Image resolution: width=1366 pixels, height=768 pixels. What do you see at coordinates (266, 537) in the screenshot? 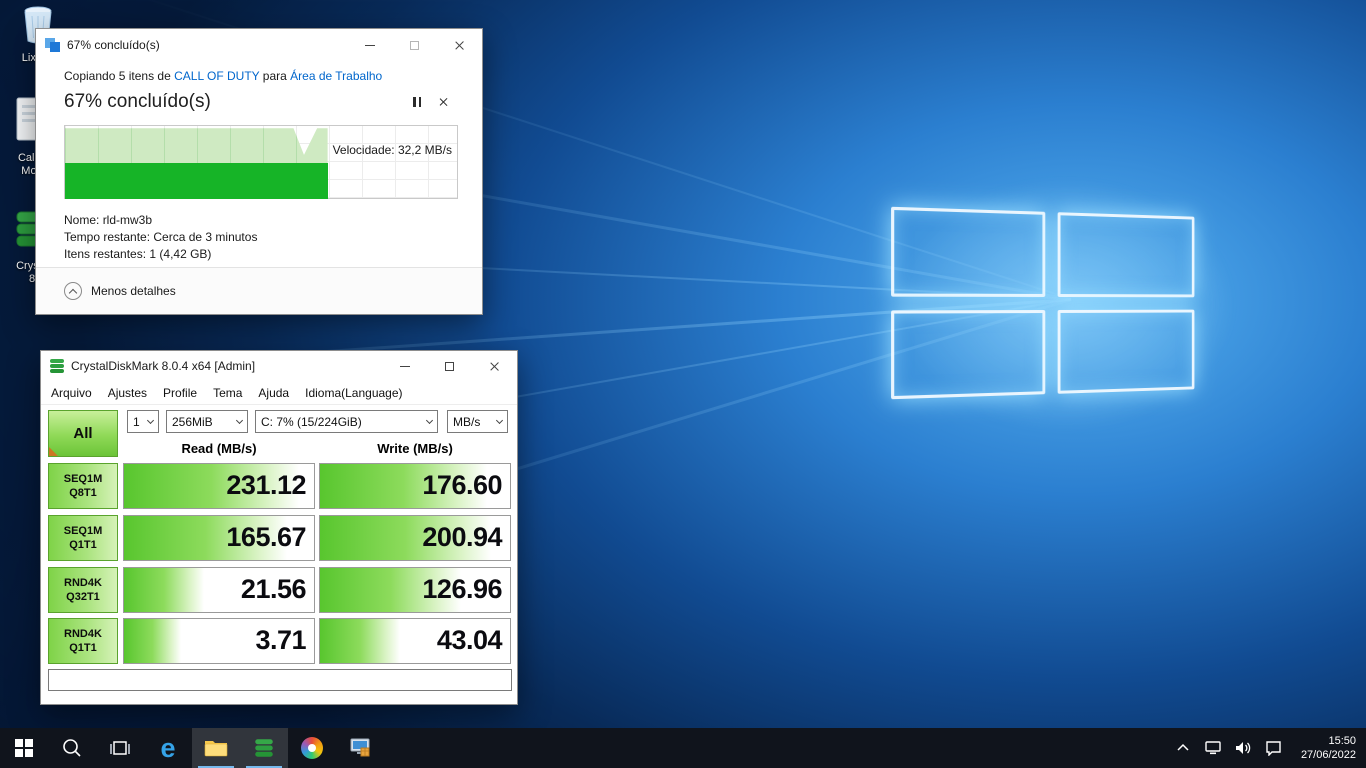
I see `read-value: 165.67` at bounding box center [266, 537].